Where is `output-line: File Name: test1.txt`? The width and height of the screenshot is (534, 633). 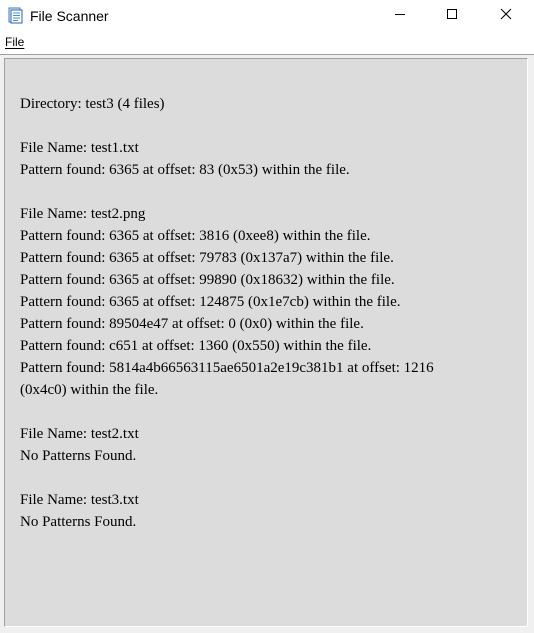 output-line: File Name: test1.txt is located at coordinates (79, 148).